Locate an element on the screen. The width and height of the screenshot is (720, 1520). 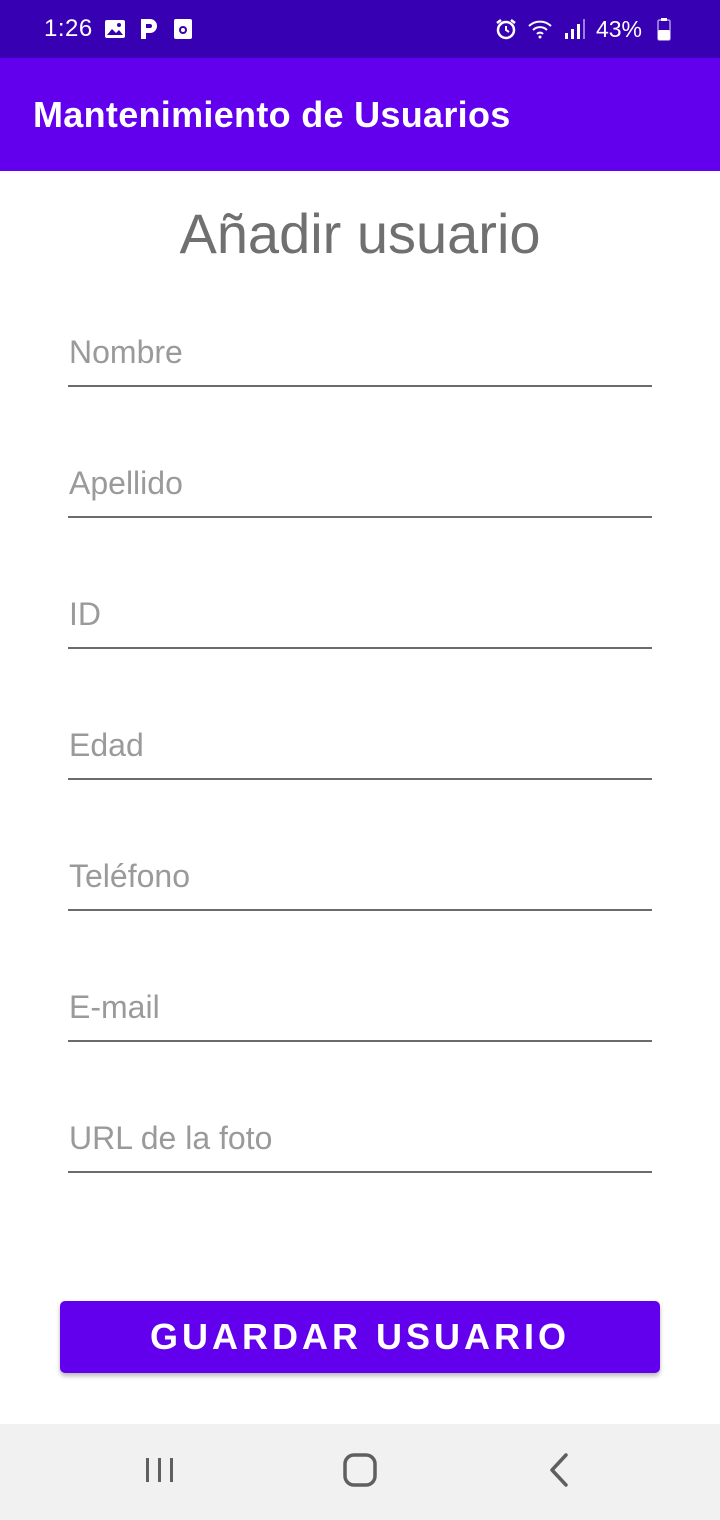
status-bar: 1:26 43% is located at coordinates (360, 29).